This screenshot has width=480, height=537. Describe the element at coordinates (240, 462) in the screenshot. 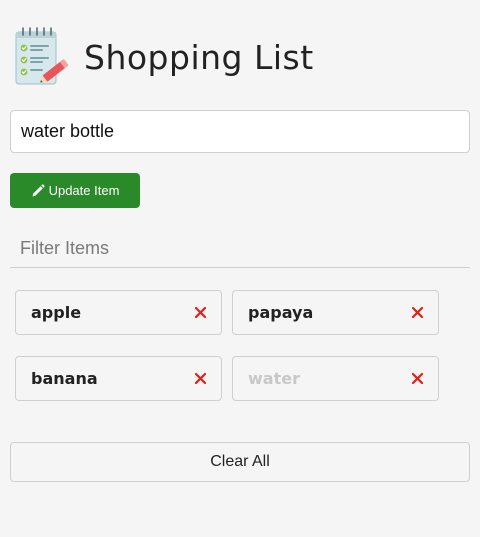

I see `clear-all-button: Clear All` at that location.